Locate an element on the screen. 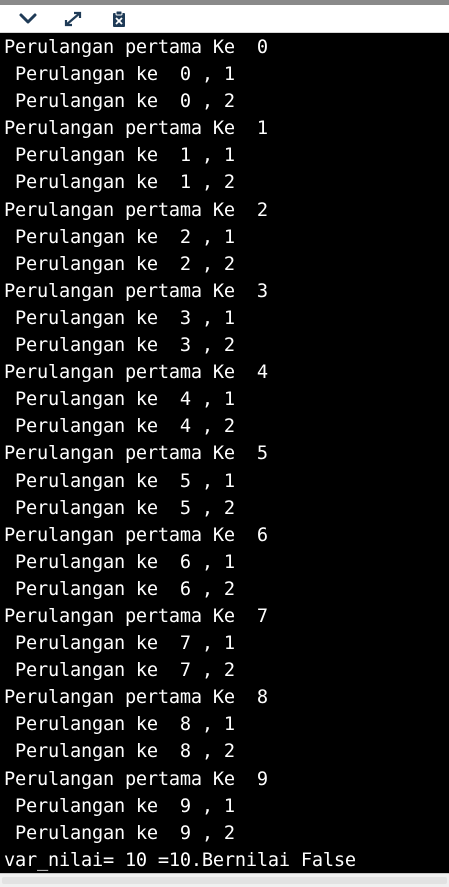 This screenshot has width=449, height=887. horizontal-scrollbar-area is located at coordinates (224, 880).